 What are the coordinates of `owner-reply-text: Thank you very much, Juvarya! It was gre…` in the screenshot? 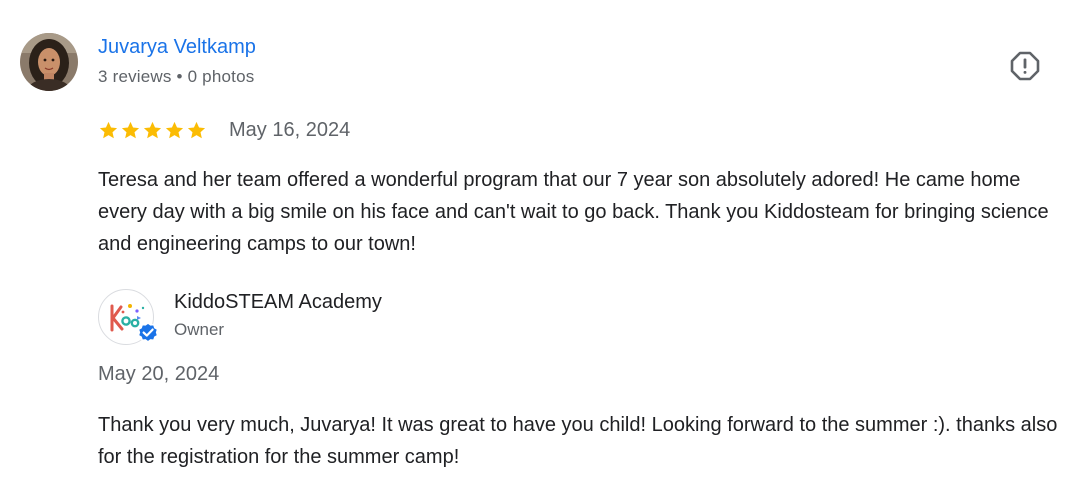 It's located at (578, 441).